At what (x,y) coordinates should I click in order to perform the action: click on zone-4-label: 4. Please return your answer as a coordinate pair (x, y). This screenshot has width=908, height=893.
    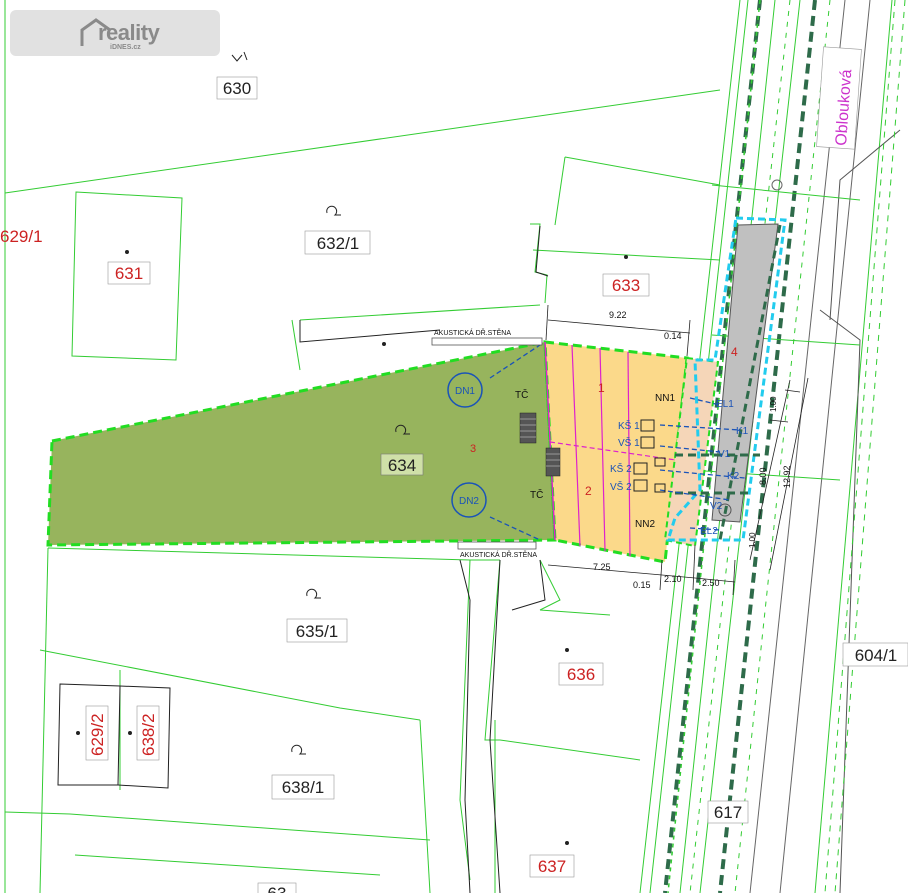
    Looking at the image, I should click on (734, 352).